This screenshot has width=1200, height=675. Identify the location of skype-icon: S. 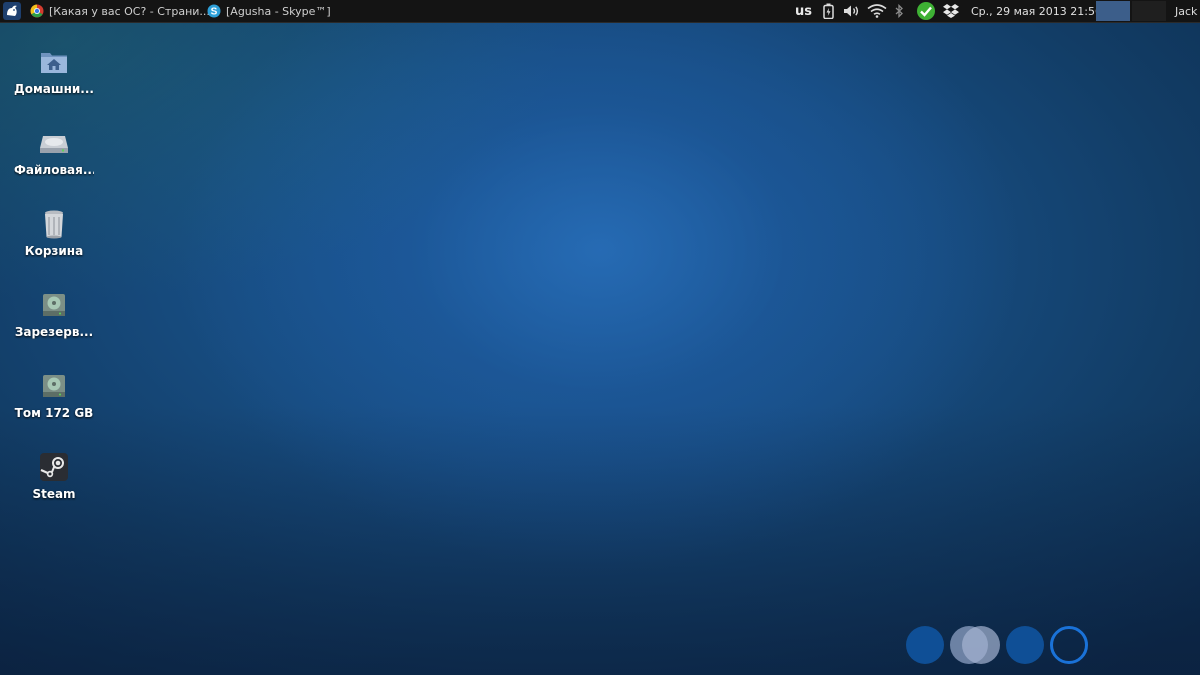
(214, 11).